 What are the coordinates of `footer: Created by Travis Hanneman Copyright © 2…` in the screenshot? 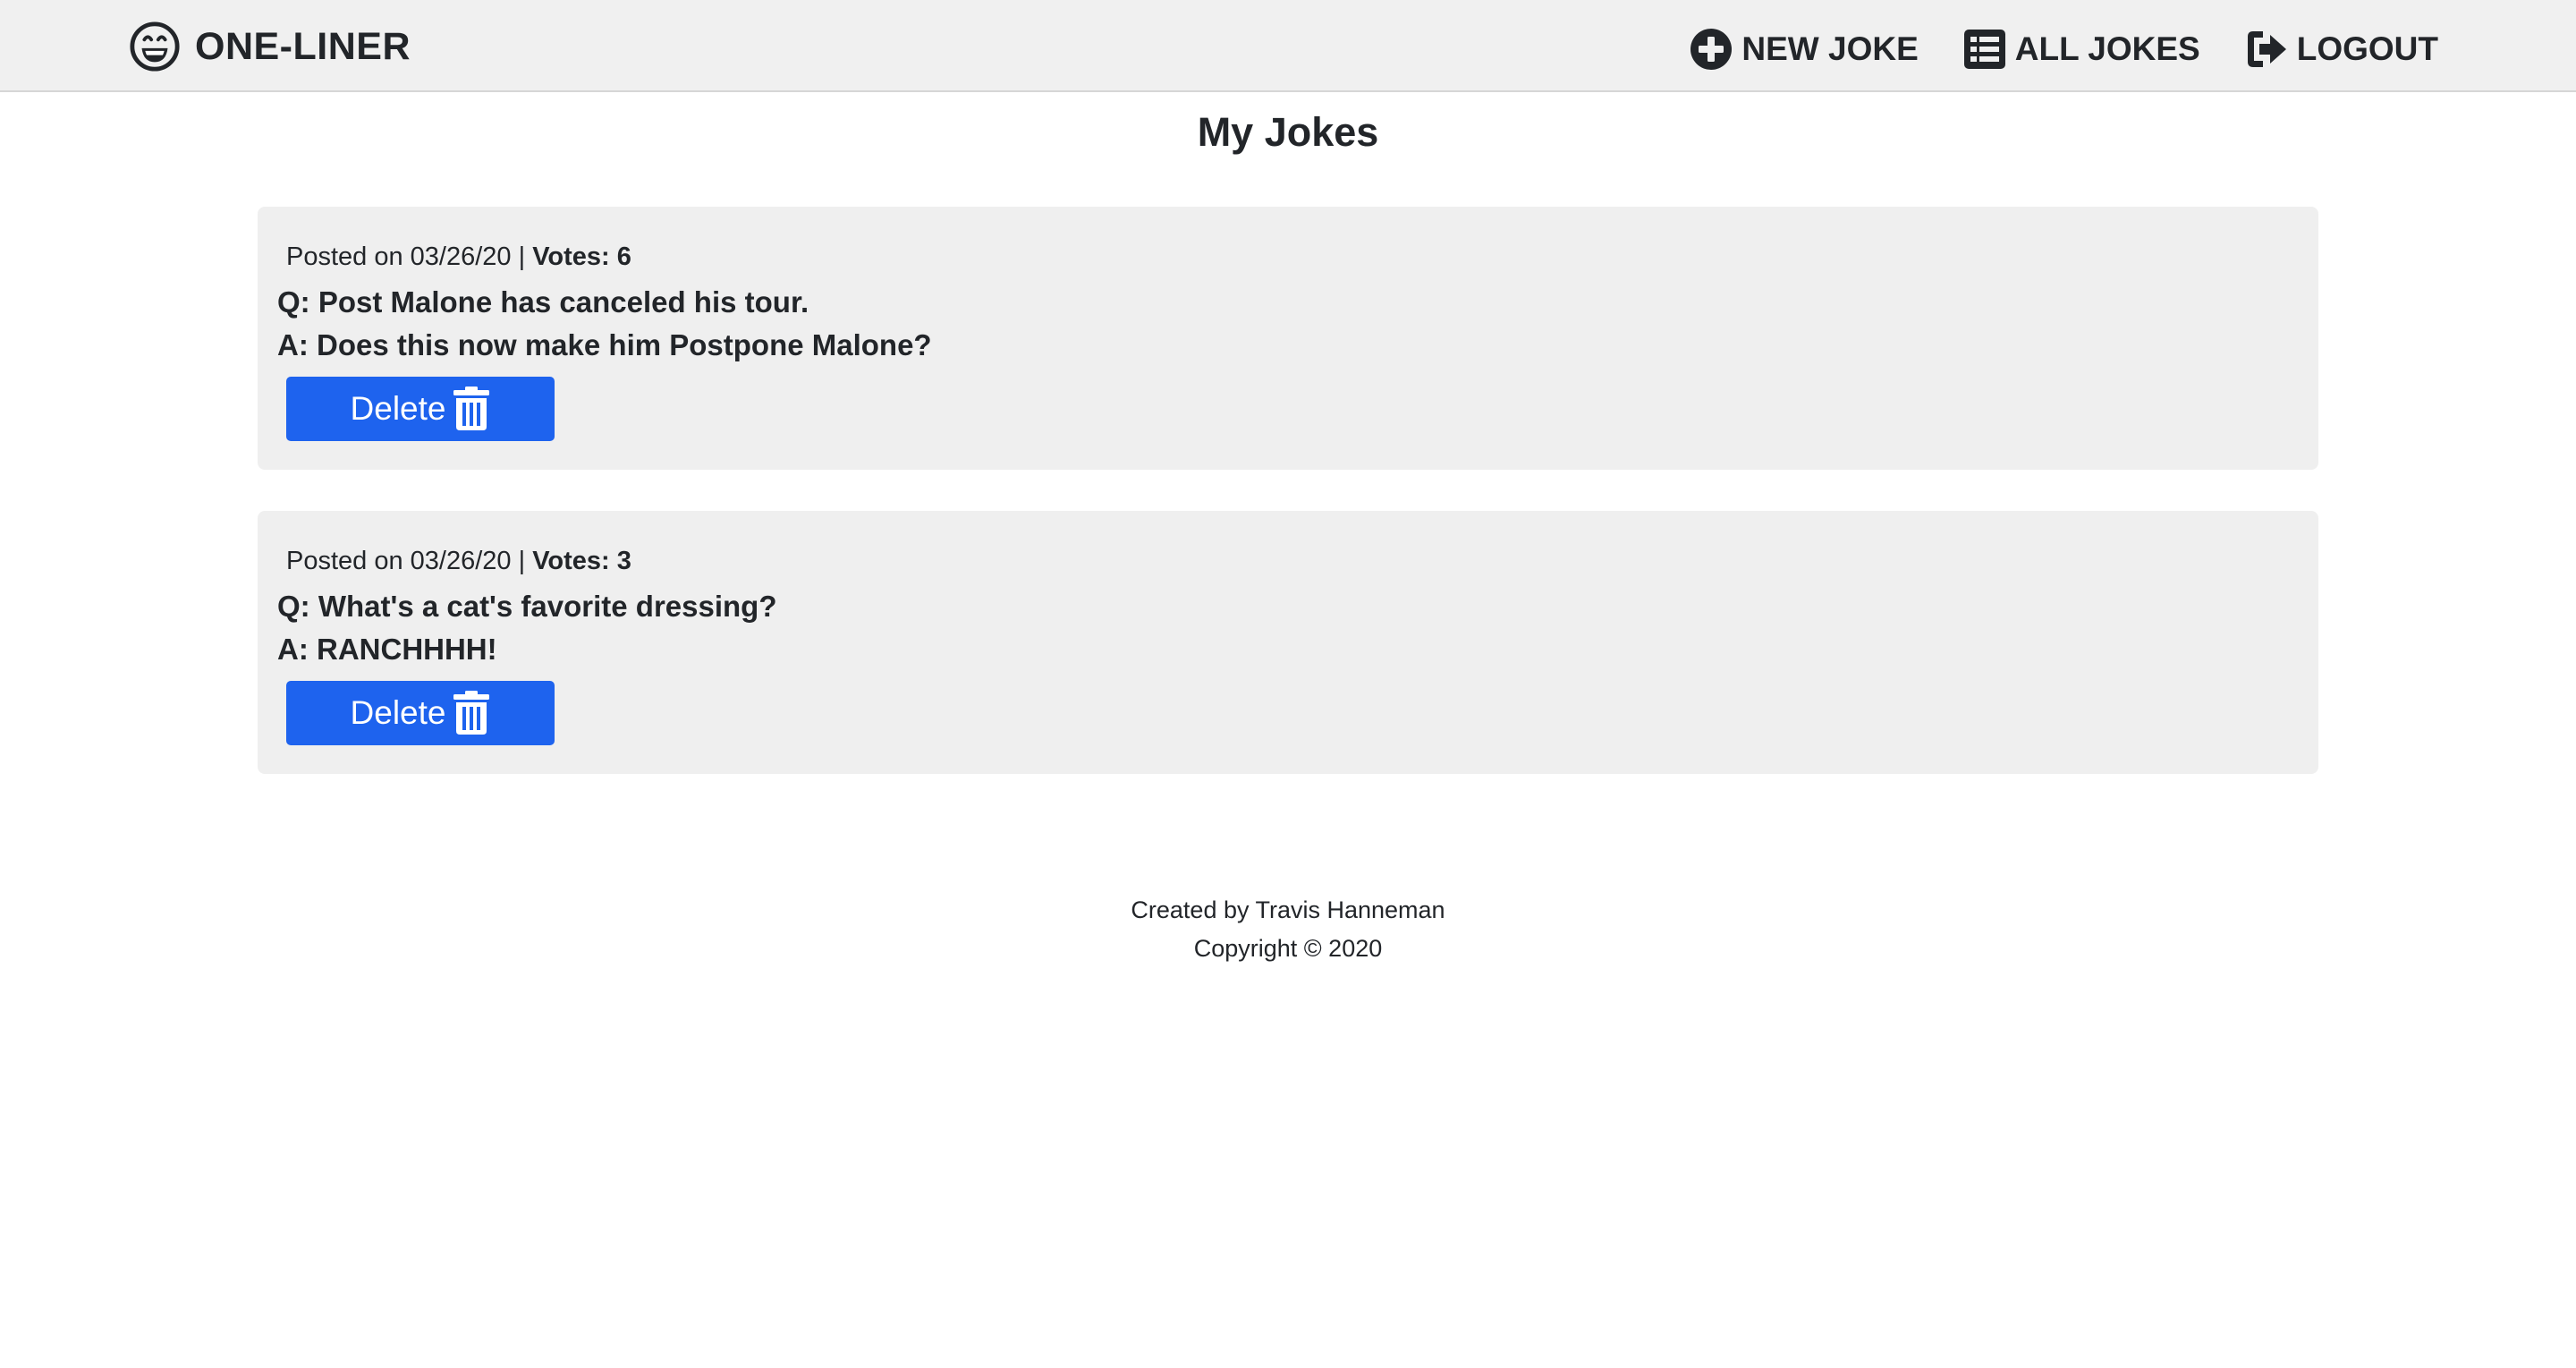 It's located at (1288, 929).